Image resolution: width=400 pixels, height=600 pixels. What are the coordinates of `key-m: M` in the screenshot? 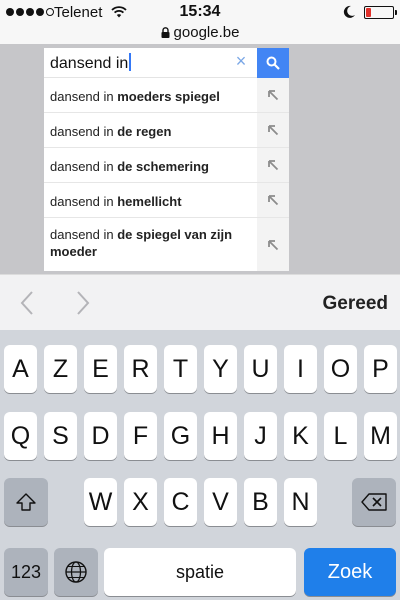 It's located at (380, 436).